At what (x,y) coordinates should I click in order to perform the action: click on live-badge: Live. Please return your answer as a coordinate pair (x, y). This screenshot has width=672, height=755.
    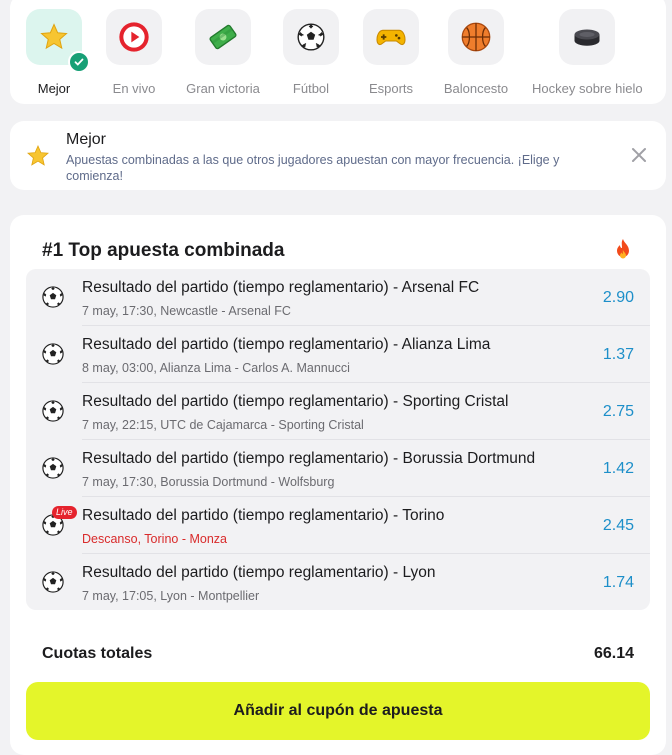
    Looking at the image, I should click on (64, 512).